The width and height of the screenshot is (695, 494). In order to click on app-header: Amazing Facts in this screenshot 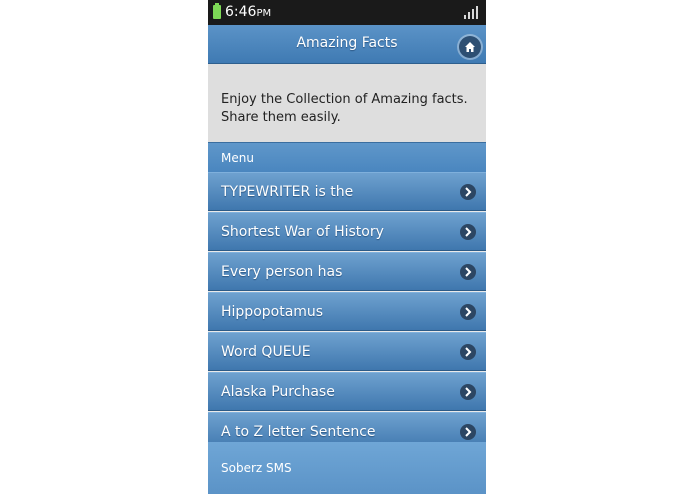, I will do `click(347, 44)`.